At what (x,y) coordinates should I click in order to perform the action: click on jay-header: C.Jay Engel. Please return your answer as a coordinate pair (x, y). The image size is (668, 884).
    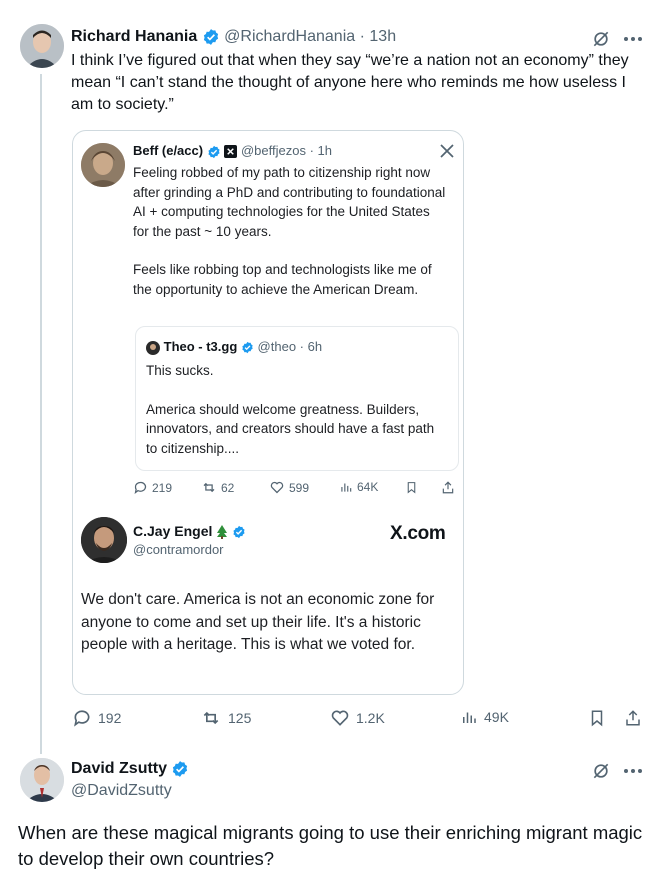
    Looking at the image, I should click on (189, 531).